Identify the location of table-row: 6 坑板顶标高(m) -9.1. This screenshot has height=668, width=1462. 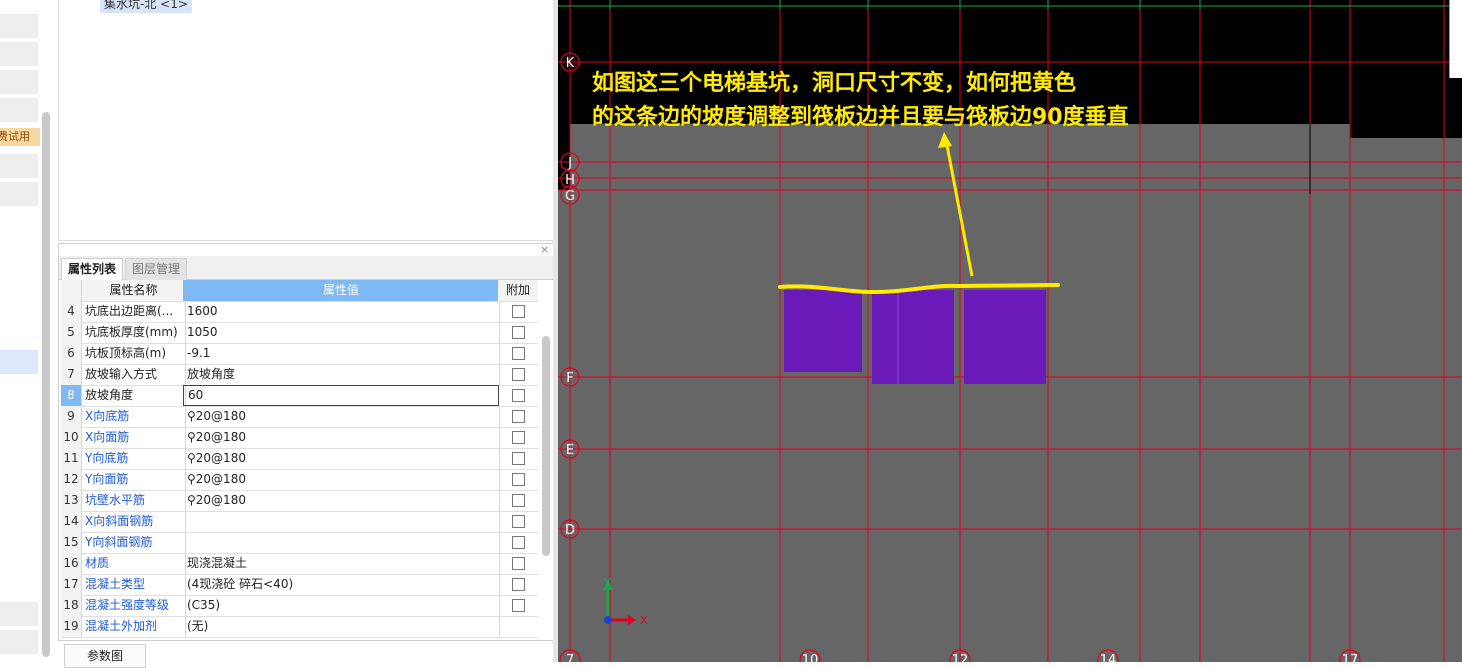
(299, 354).